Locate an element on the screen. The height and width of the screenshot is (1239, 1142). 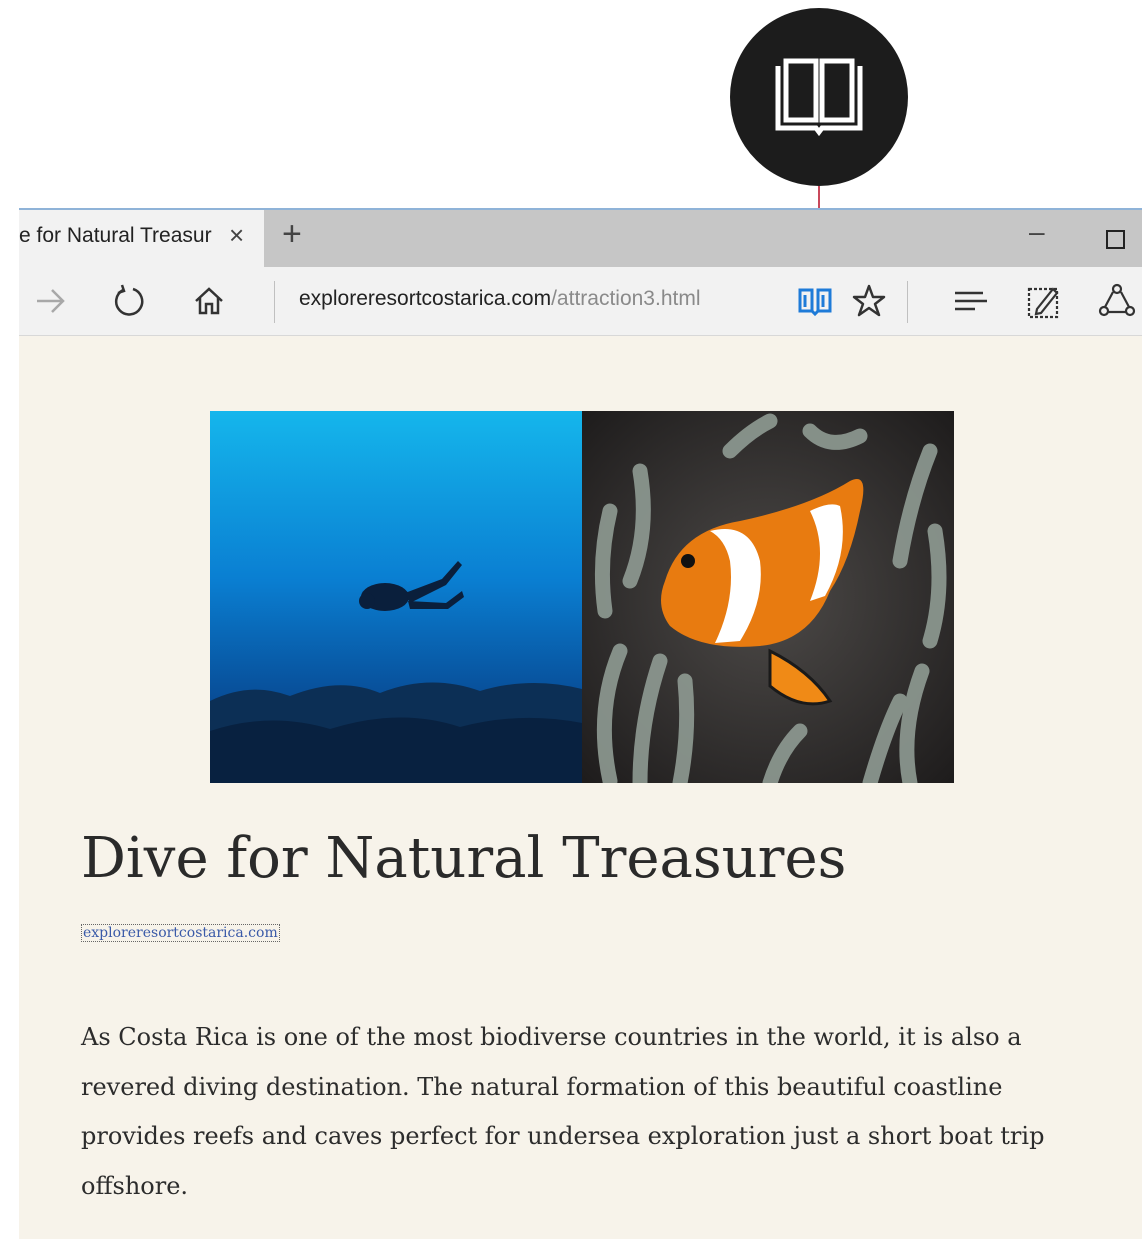
hub-icon is located at coordinates (971, 301).